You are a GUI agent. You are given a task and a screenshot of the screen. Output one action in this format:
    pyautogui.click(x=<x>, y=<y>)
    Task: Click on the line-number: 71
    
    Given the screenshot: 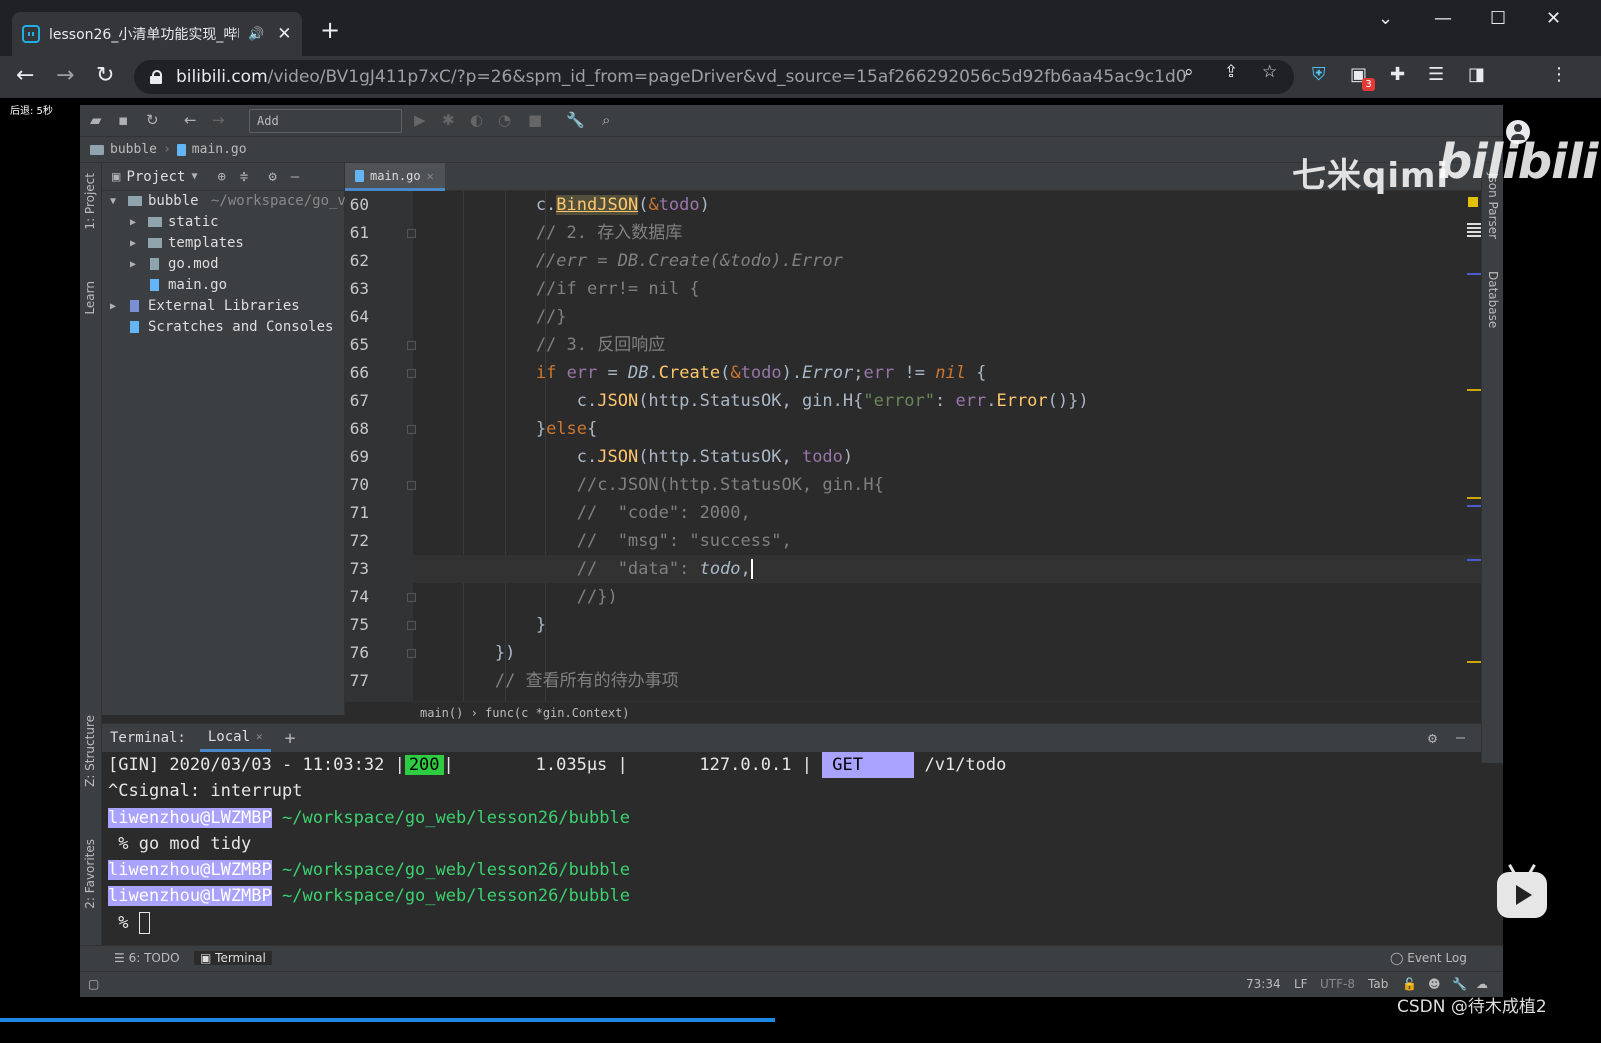 What is the action you would take?
    pyautogui.click(x=359, y=512)
    